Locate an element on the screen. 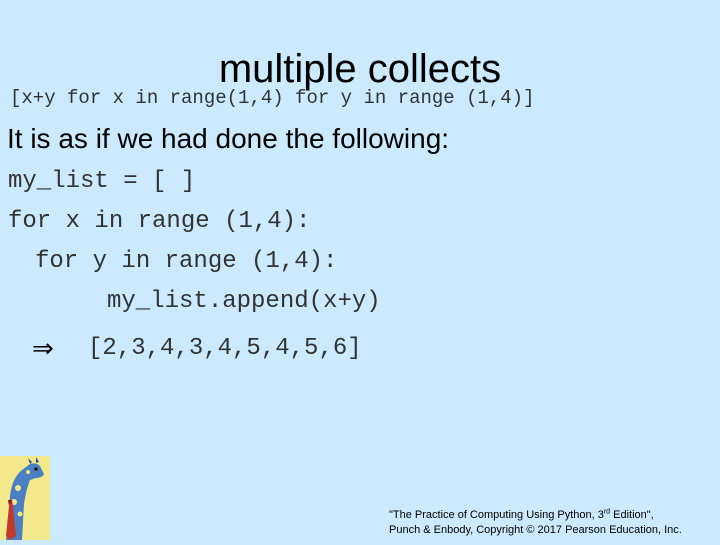 This screenshot has height=545, width=720. footer-line-1-after: Edition", is located at coordinates (632, 515).